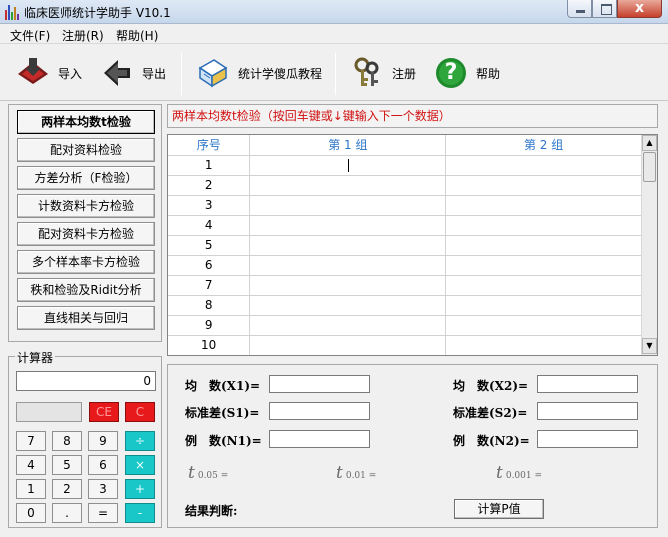 This screenshot has width=668, height=537. I want to click on minimize-button, so click(579, 9).